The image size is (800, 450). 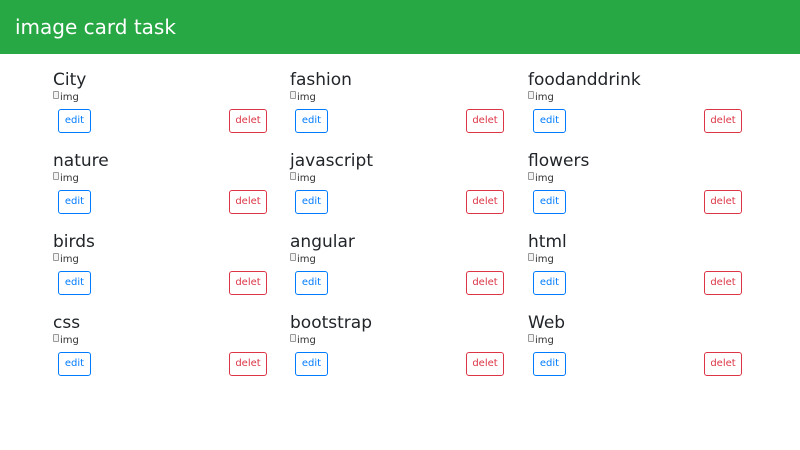 I want to click on image-card: Web img edit delet, so click(x=638, y=336).